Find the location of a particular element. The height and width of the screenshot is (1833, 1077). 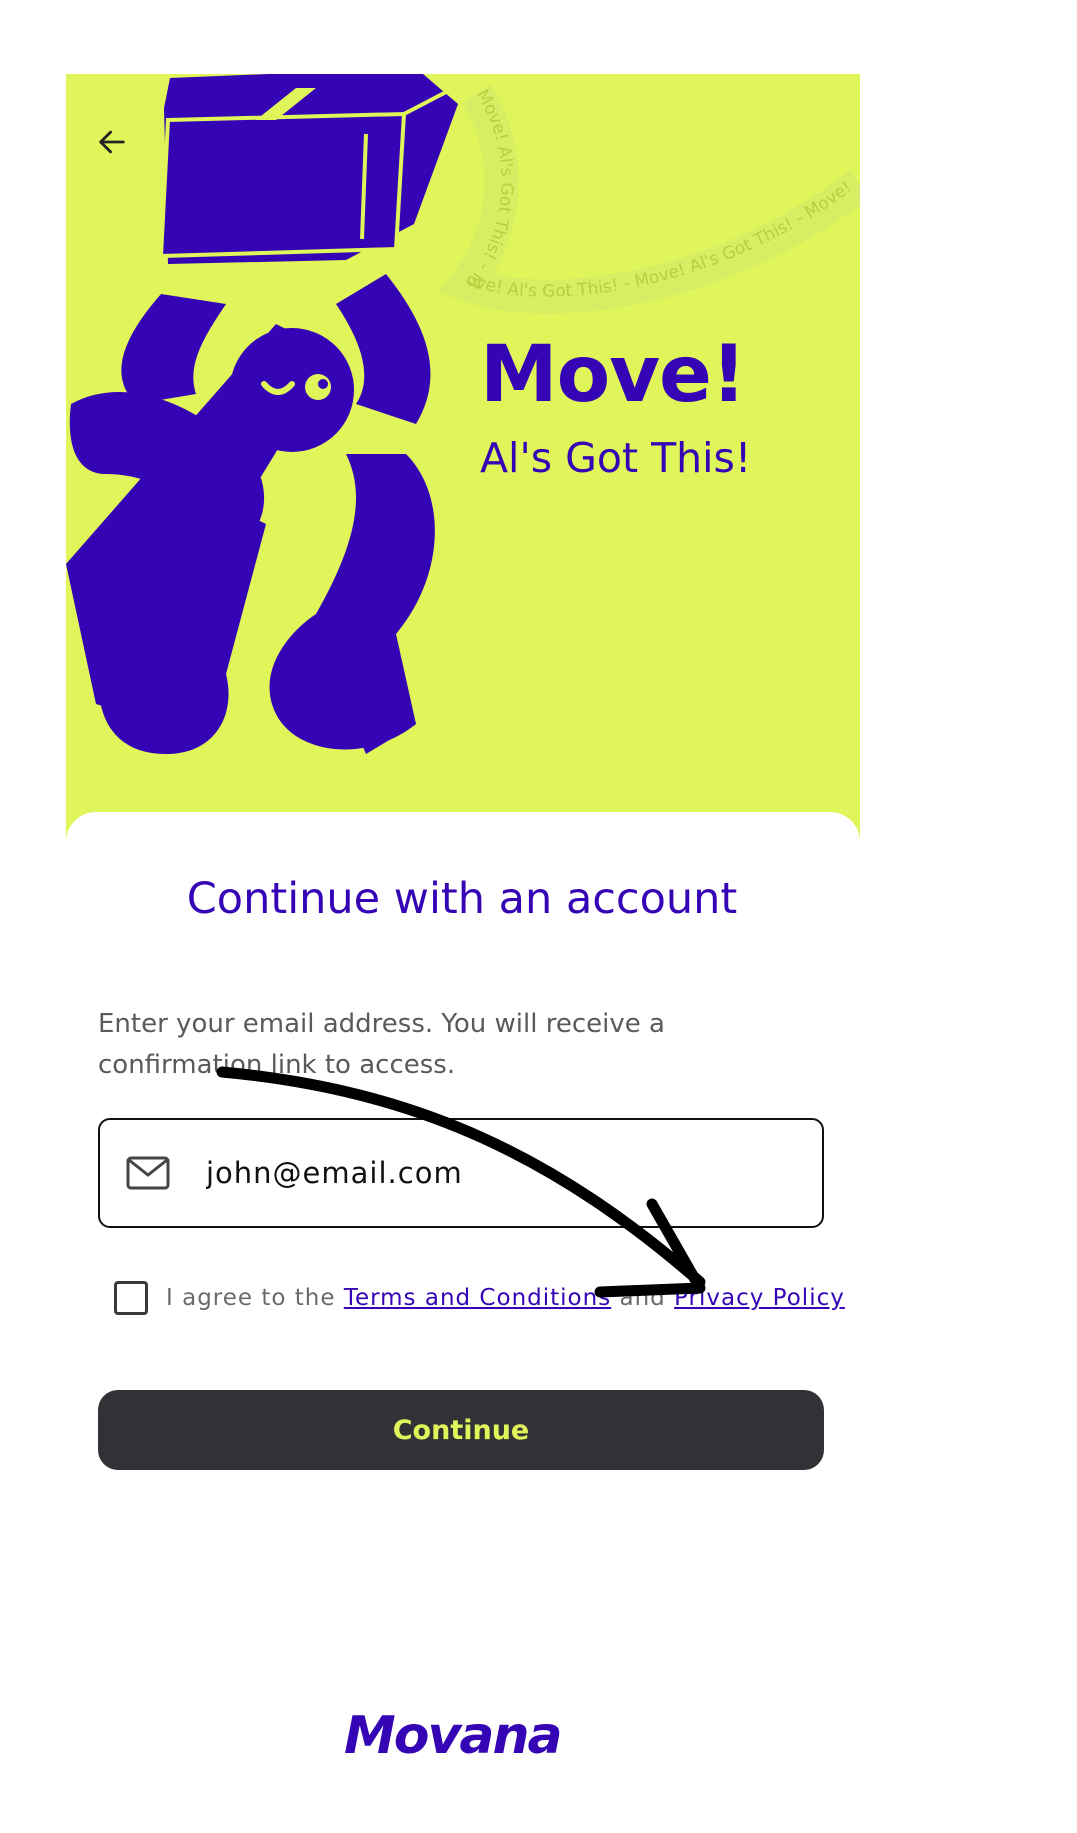

email-field is located at coordinates (461, 1173).